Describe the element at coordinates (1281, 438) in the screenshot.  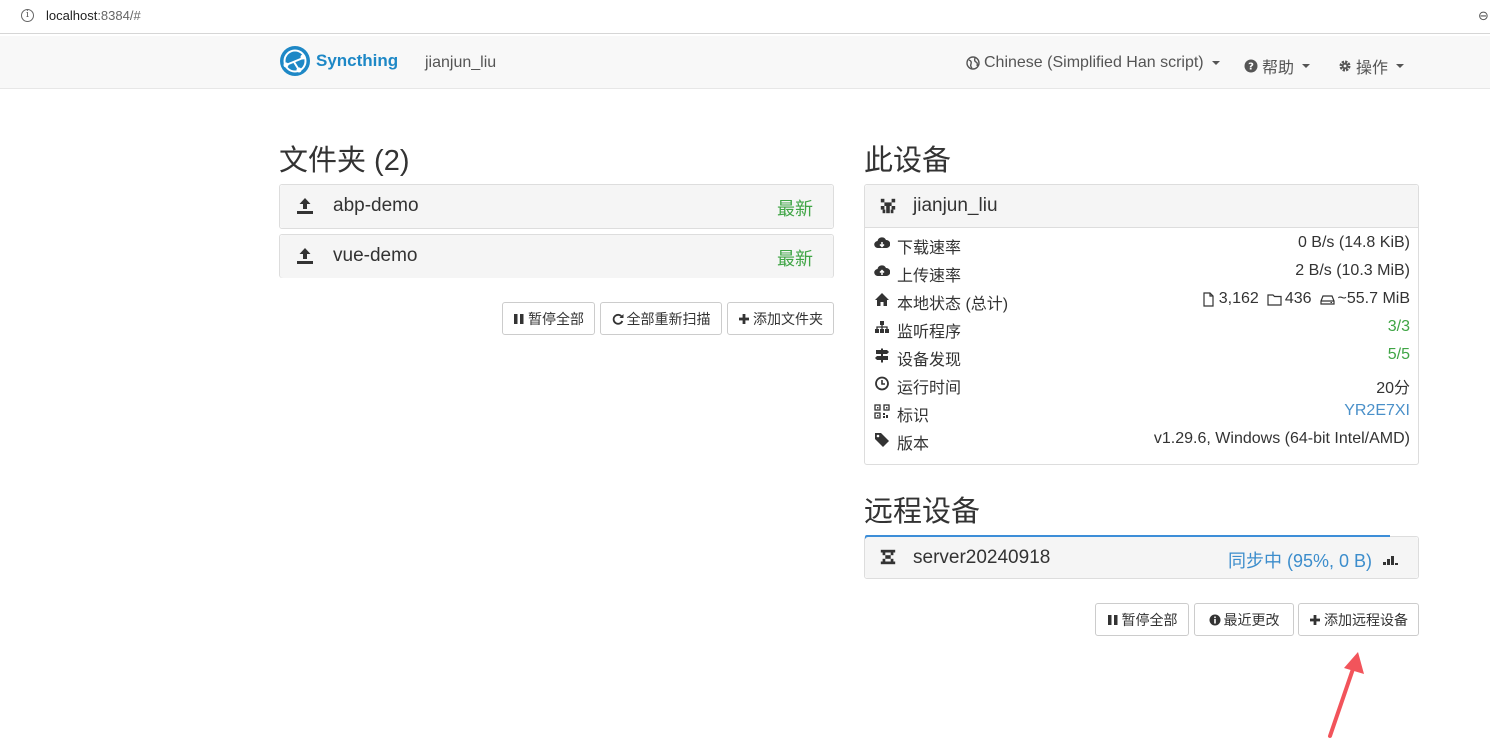
I see `row-value: v1.29.6, Windows (64-bit Intel/AMD)` at that location.